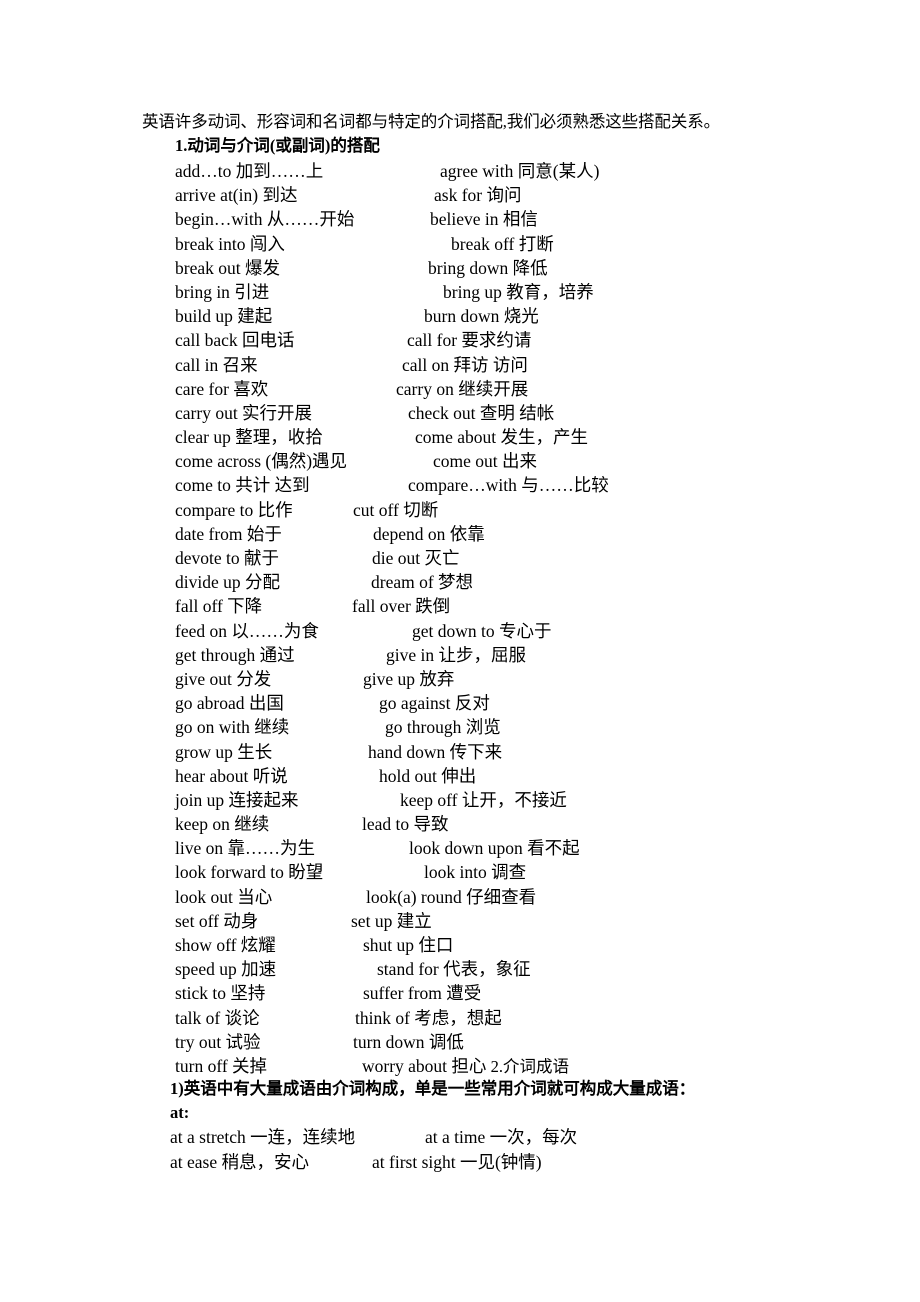 The width and height of the screenshot is (920, 1302). Describe the element at coordinates (416, 558) in the screenshot. I see `collocation-entry-right: die out 灭亡` at that location.